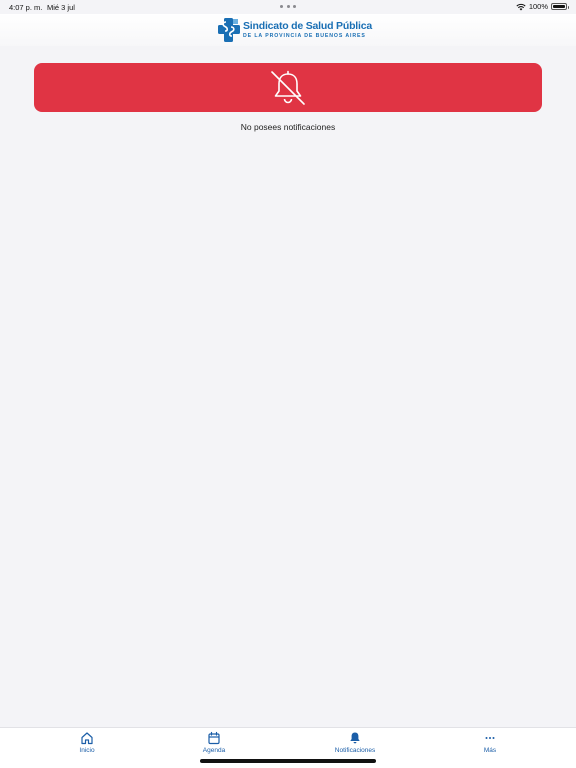 The image size is (576, 768). Describe the element at coordinates (288, 127) in the screenshot. I see `empty-notifications-message: No posees notificaciones` at that location.